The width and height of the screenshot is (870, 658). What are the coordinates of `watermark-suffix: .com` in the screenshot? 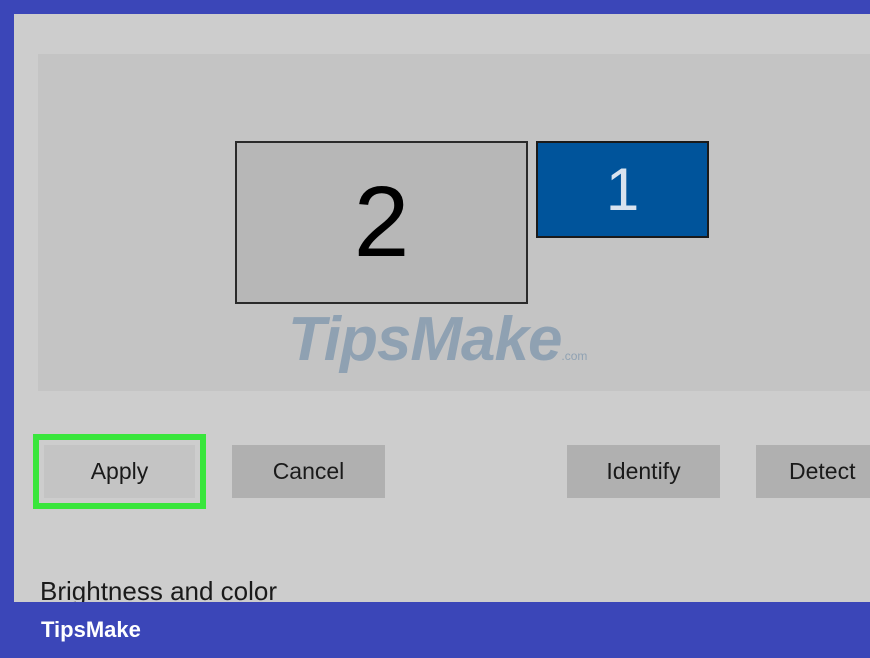 It's located at (574, 356).